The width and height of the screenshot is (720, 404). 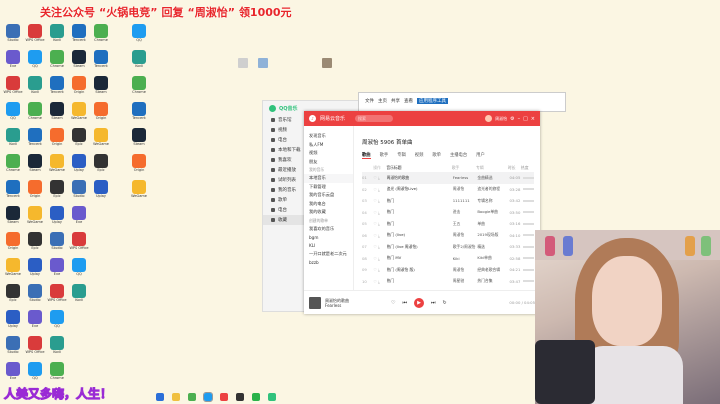 What do you see at coordinates (328, 153) in the screenshot?
I see `sidebar-item: 视频` at bounding box center [328, 153].